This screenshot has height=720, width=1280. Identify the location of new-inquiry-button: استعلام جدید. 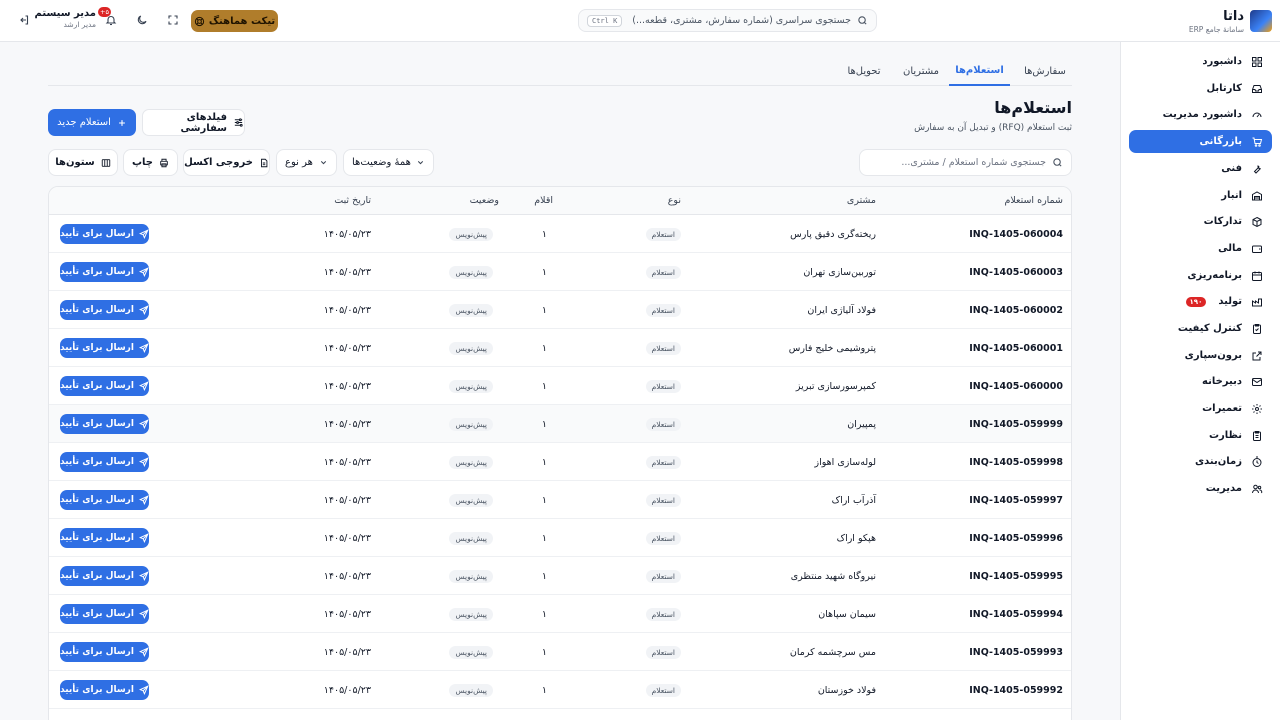
(92, 122).